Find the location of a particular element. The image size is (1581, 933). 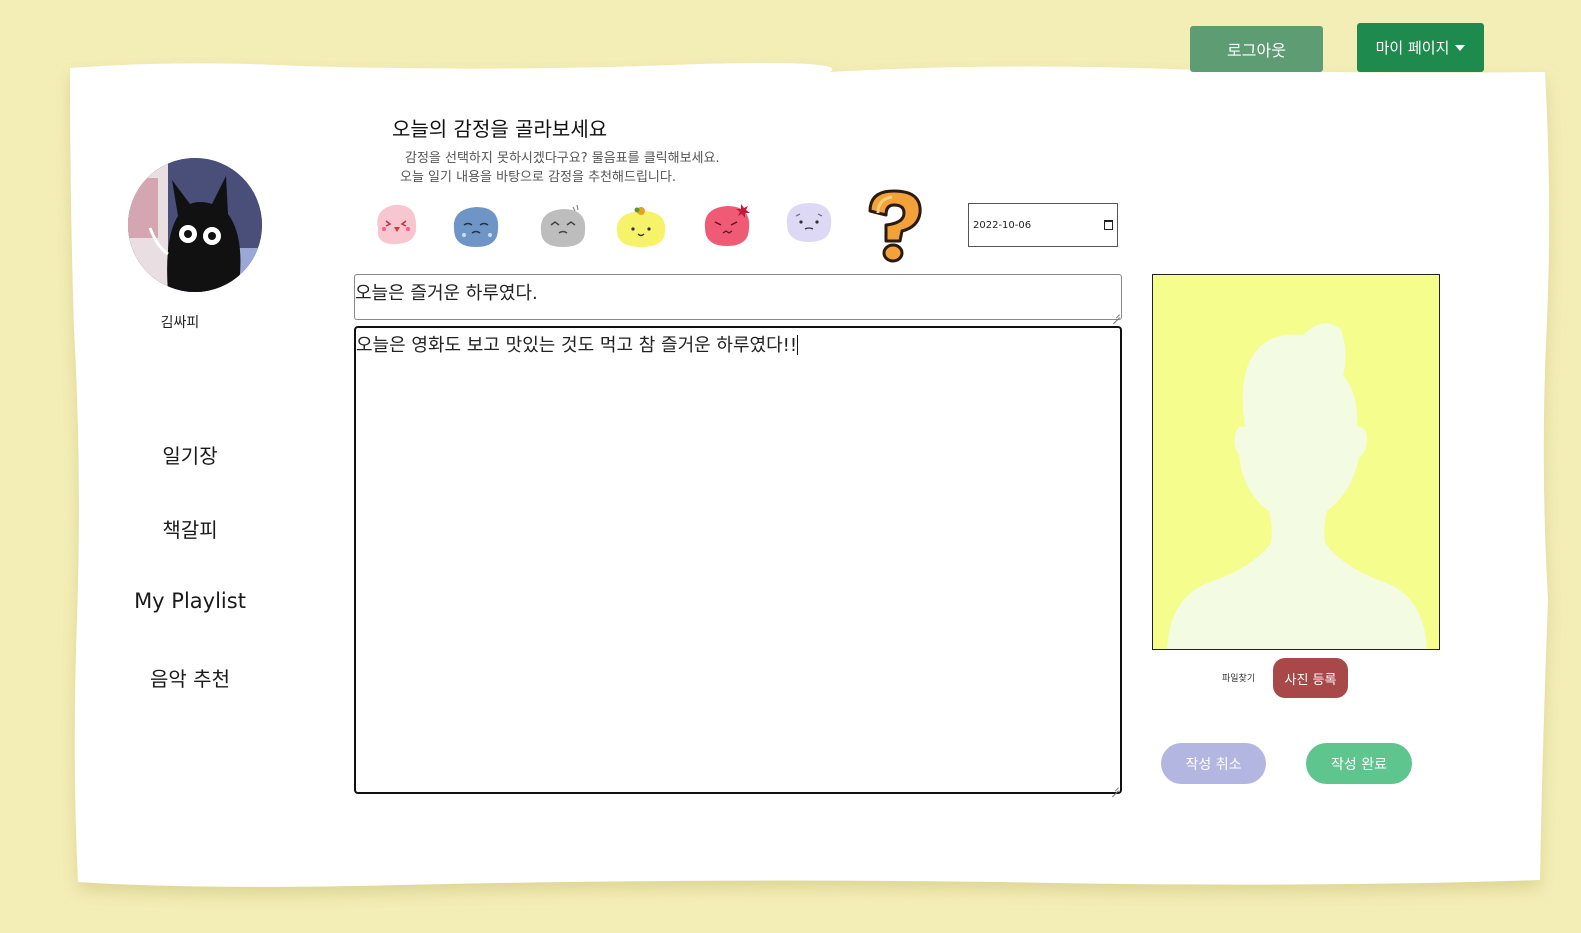

calendar-icon is located at coordinates (1108, 225).